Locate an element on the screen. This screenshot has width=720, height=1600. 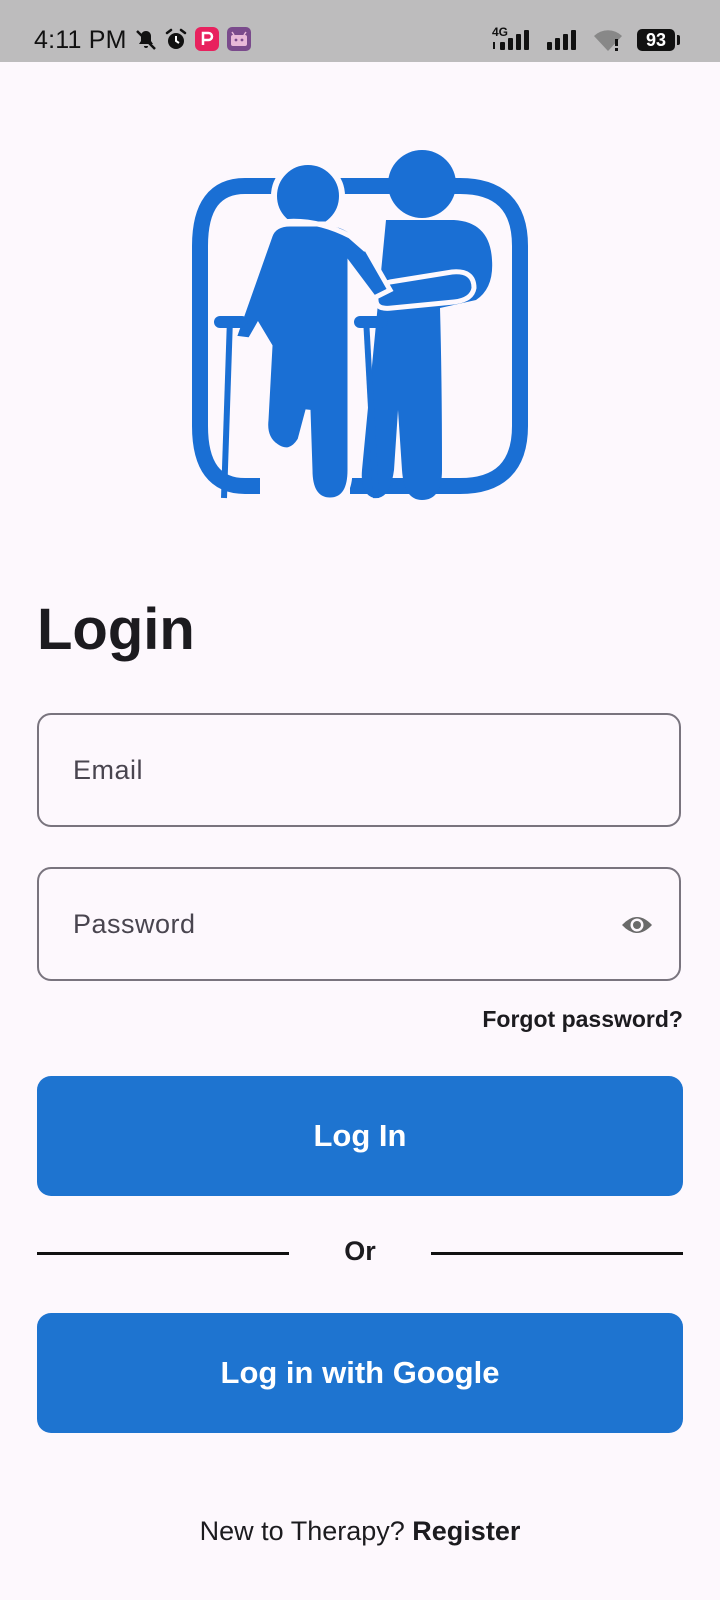
email-input is located at coordinates (343, 770).